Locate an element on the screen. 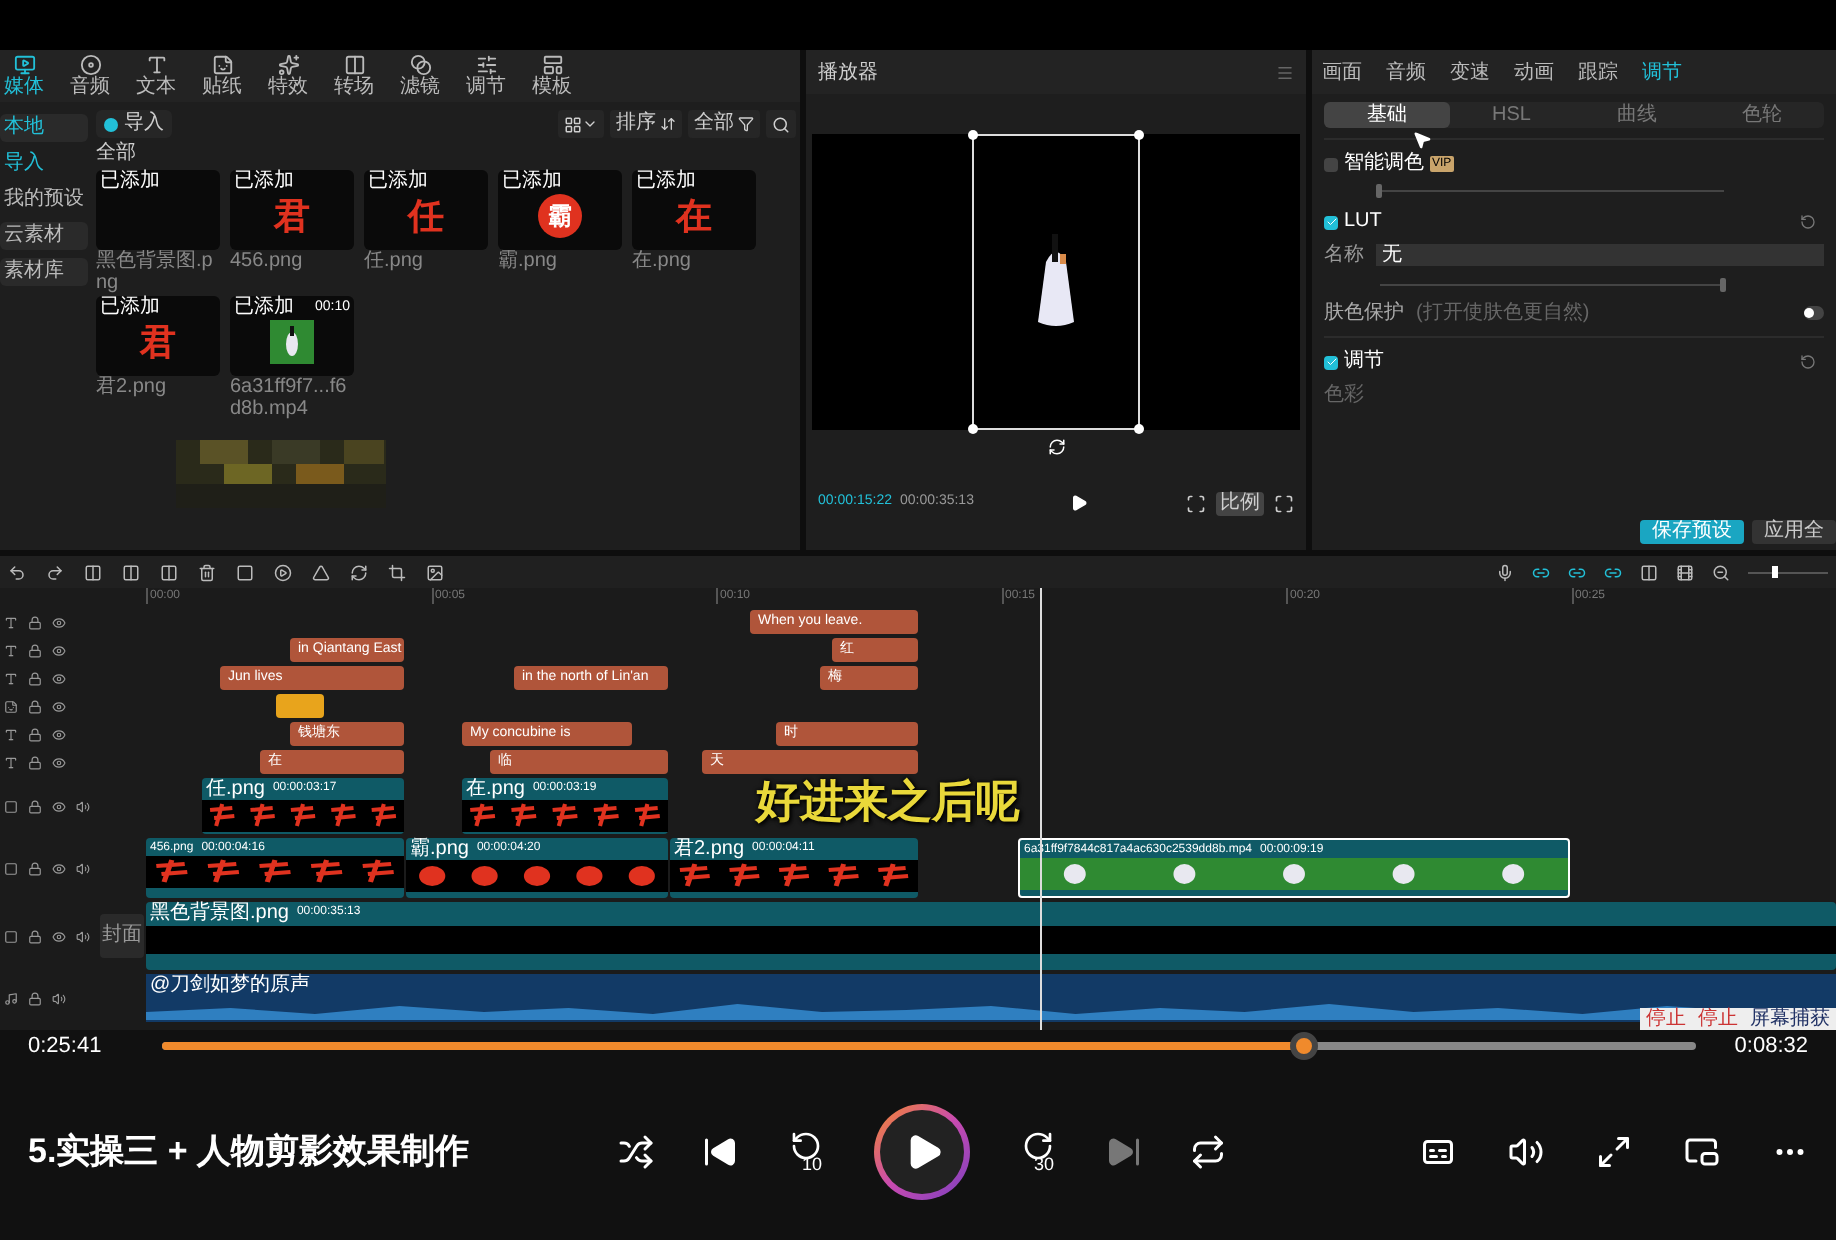 This screenshot has height=1240, width=1836. search-button is located at coordinates (781, 124).